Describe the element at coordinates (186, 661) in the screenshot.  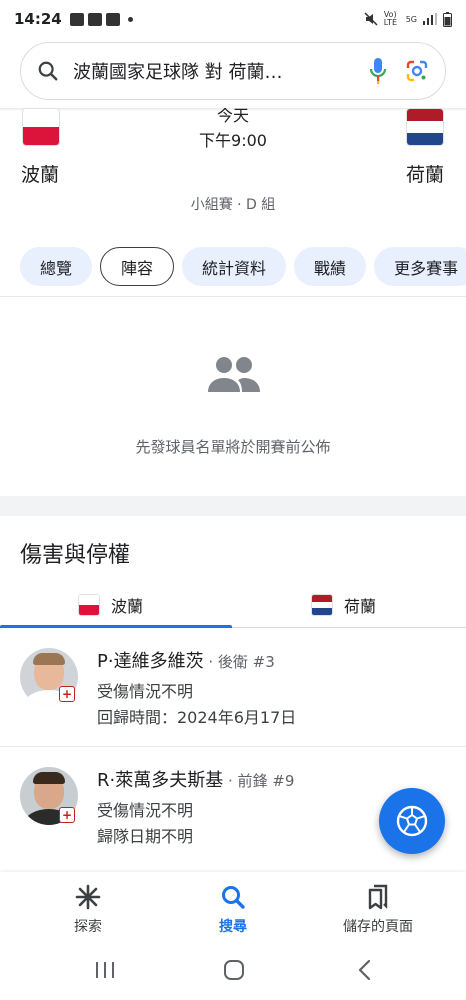
I see `player-name: P·達維多維茨 · 後衛 #3` at that location.